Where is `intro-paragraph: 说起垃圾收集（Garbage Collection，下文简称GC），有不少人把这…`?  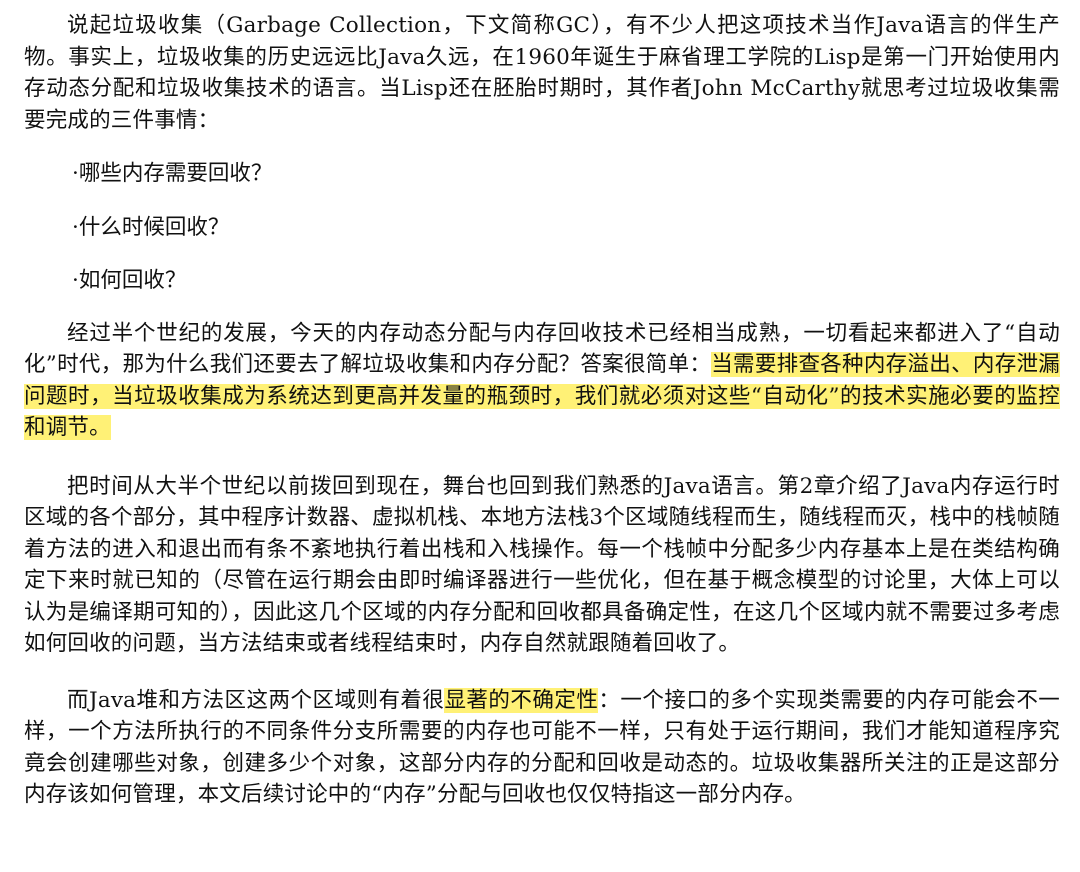
intro-paragraph: 说起垃圾收集（Garbage Collection，下文简称GC），有不少人把这… is located at coordinates (542, 73).